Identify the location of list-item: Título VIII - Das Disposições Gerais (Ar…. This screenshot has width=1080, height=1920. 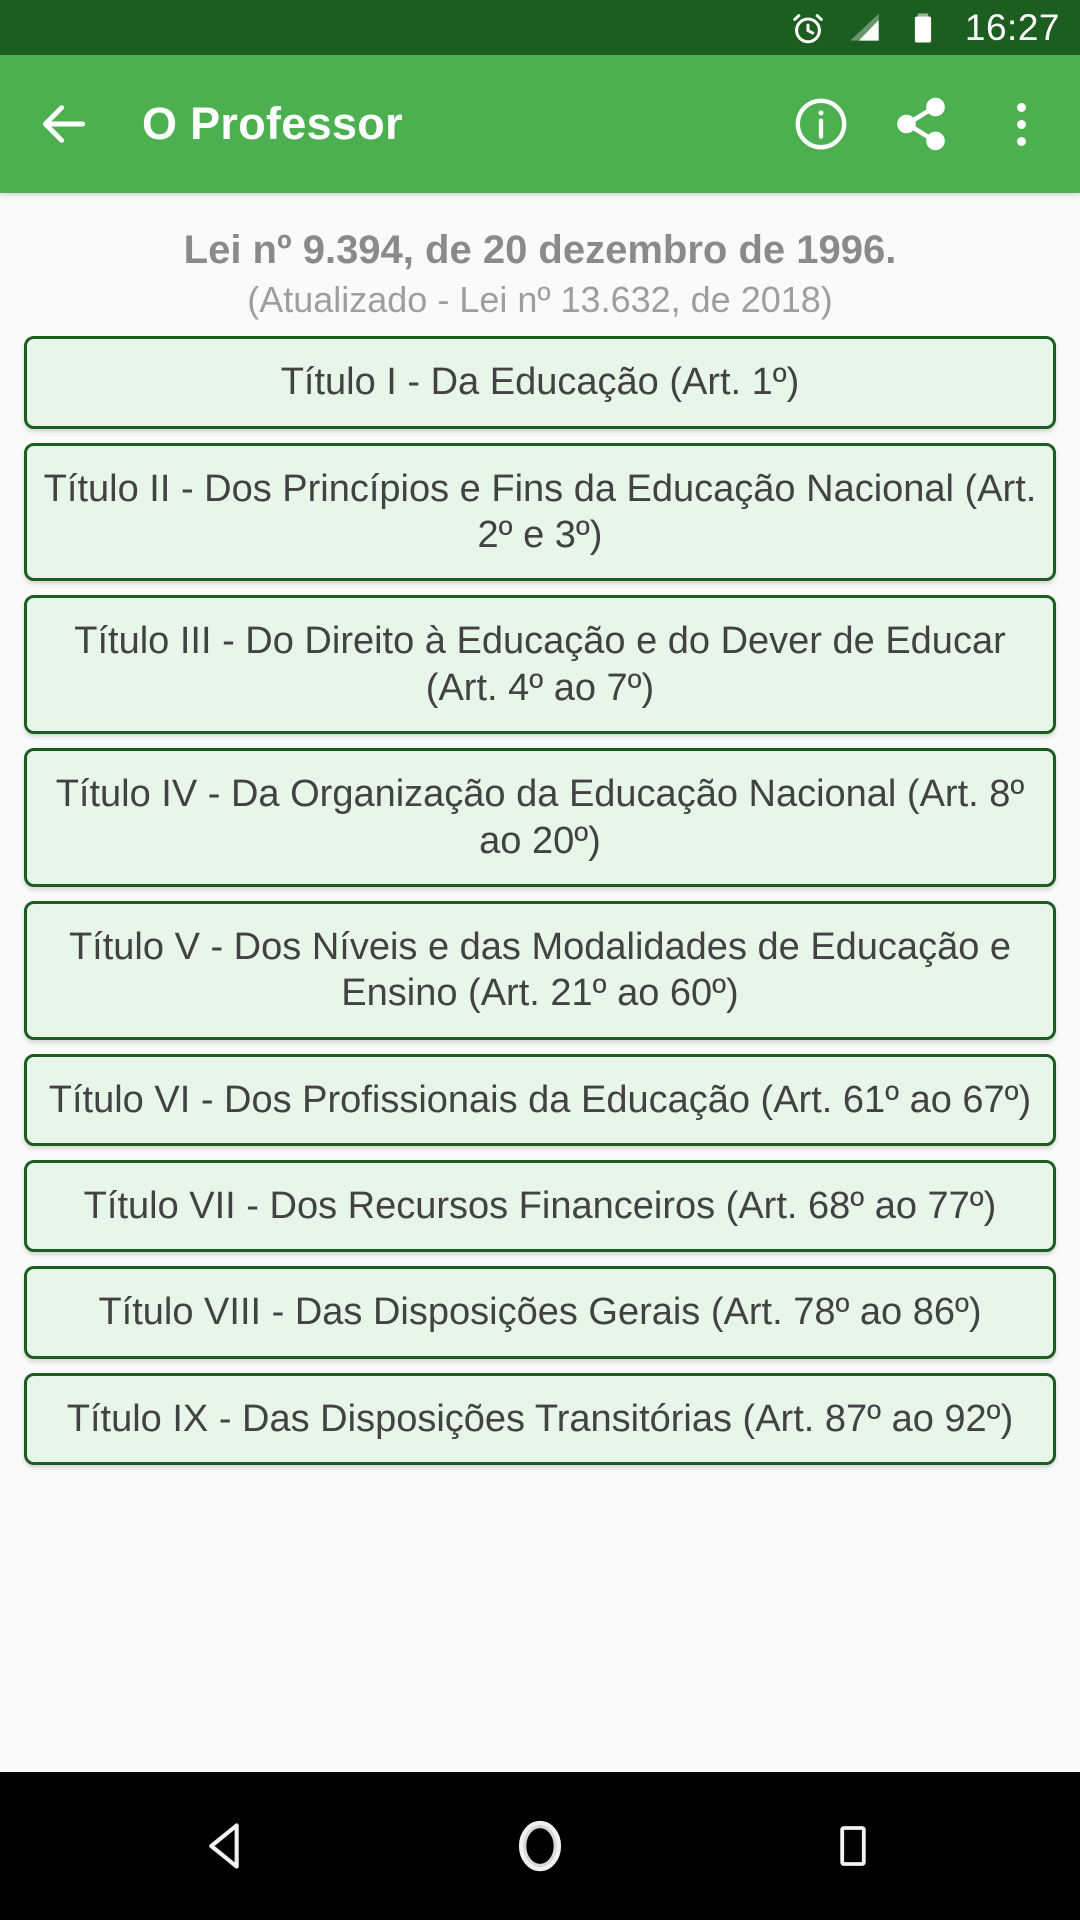
(540, 1312).